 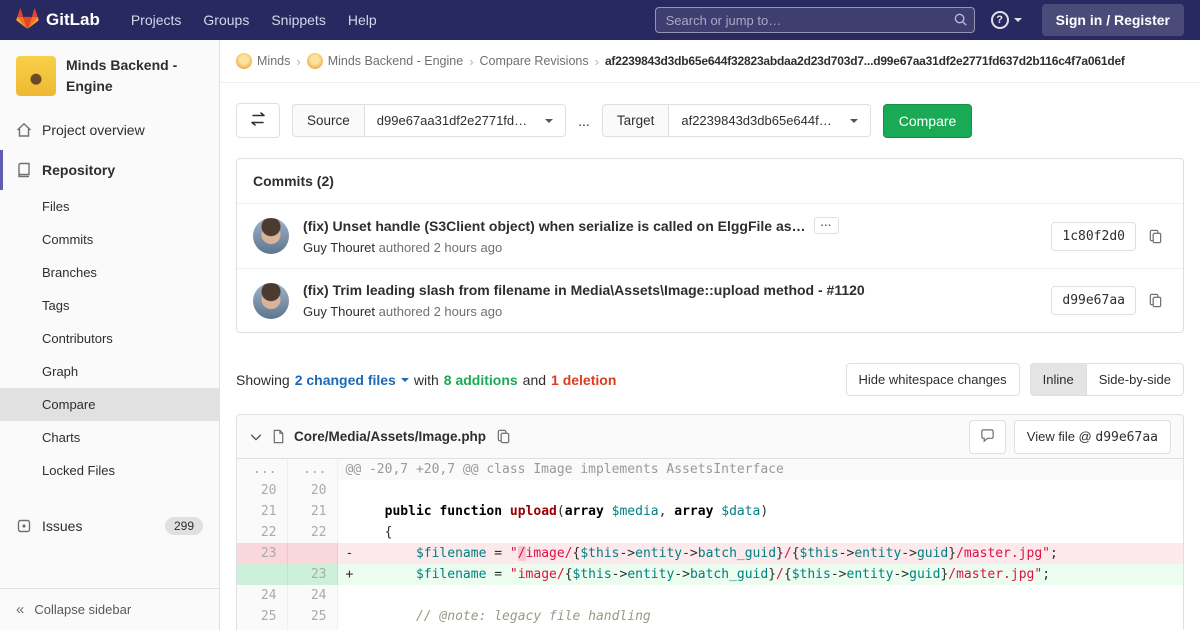 What do you see at coordinates (273, 61) in the screenshot?
I see `breadcrumb-link-minds: Minds` at bounding box center [273, 61].